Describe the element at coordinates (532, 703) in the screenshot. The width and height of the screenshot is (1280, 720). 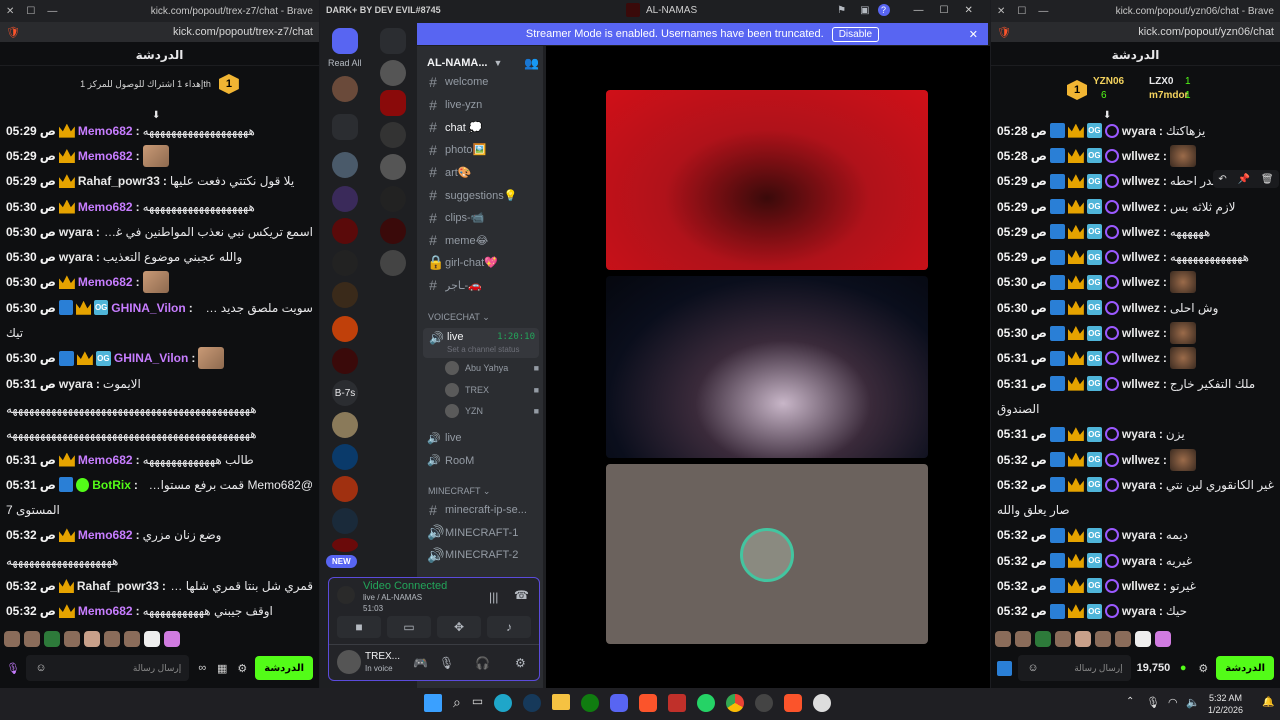
I see `steam-icon` at that location.